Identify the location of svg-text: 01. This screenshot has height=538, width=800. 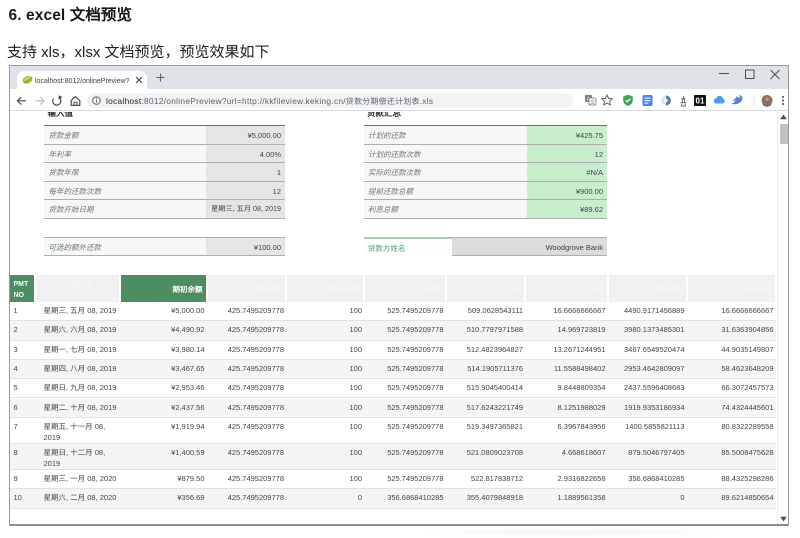
(700, 101).